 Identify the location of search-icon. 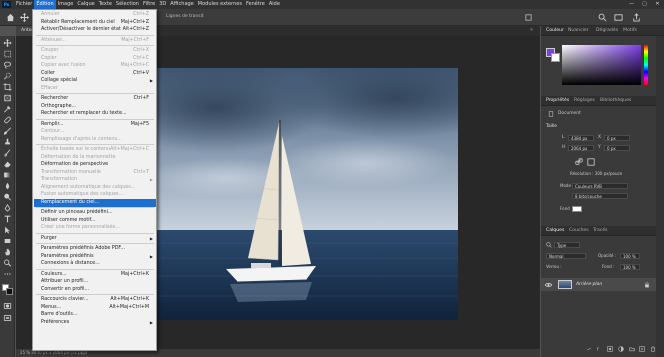
(602, 17).